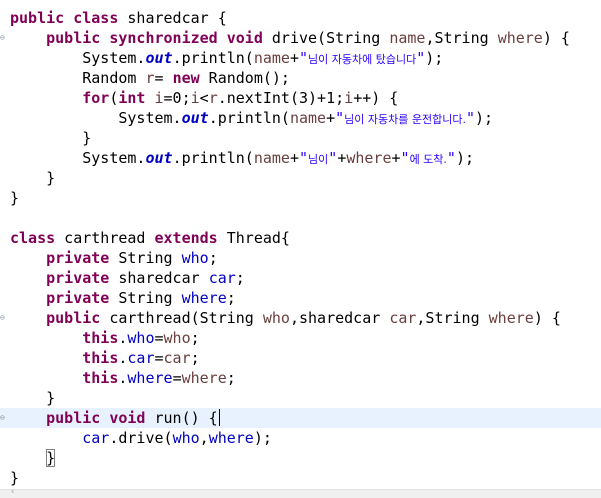  I want to click on horizontal-scrollbar: ‹, so click(300, 492).